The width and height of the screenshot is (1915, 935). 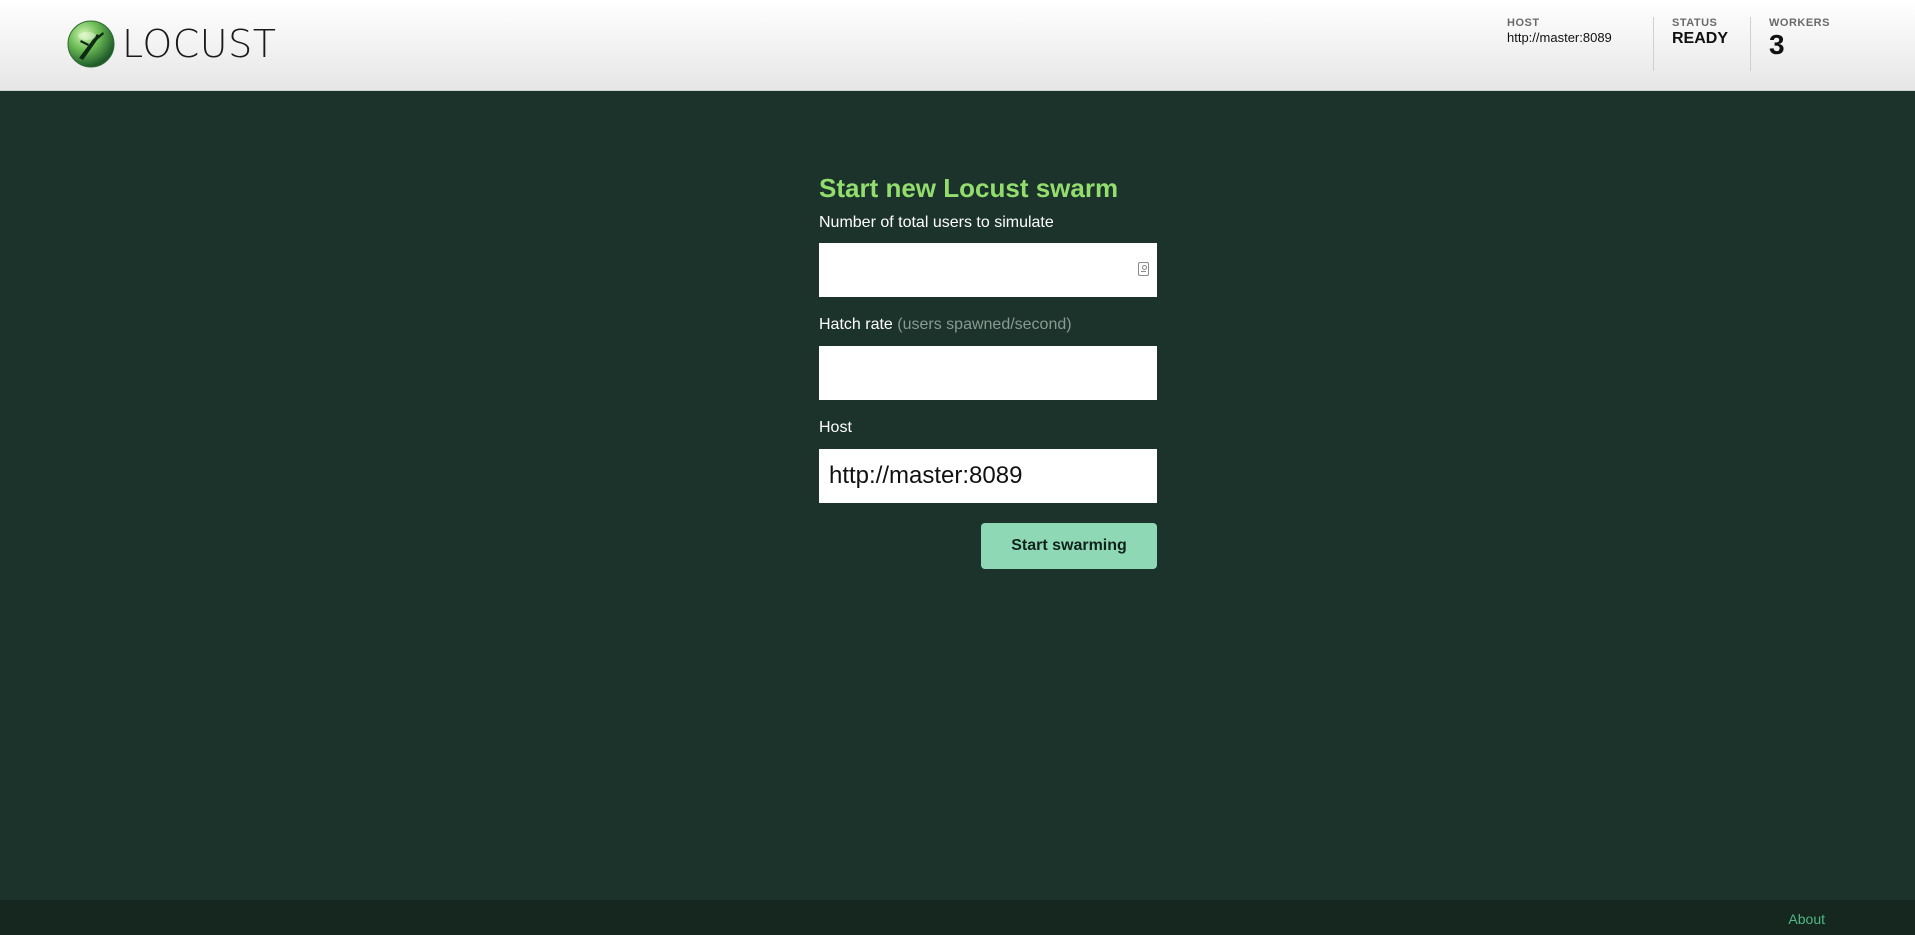 I want to click on locust-logo: LOCUST, so click(x=171, y=44).